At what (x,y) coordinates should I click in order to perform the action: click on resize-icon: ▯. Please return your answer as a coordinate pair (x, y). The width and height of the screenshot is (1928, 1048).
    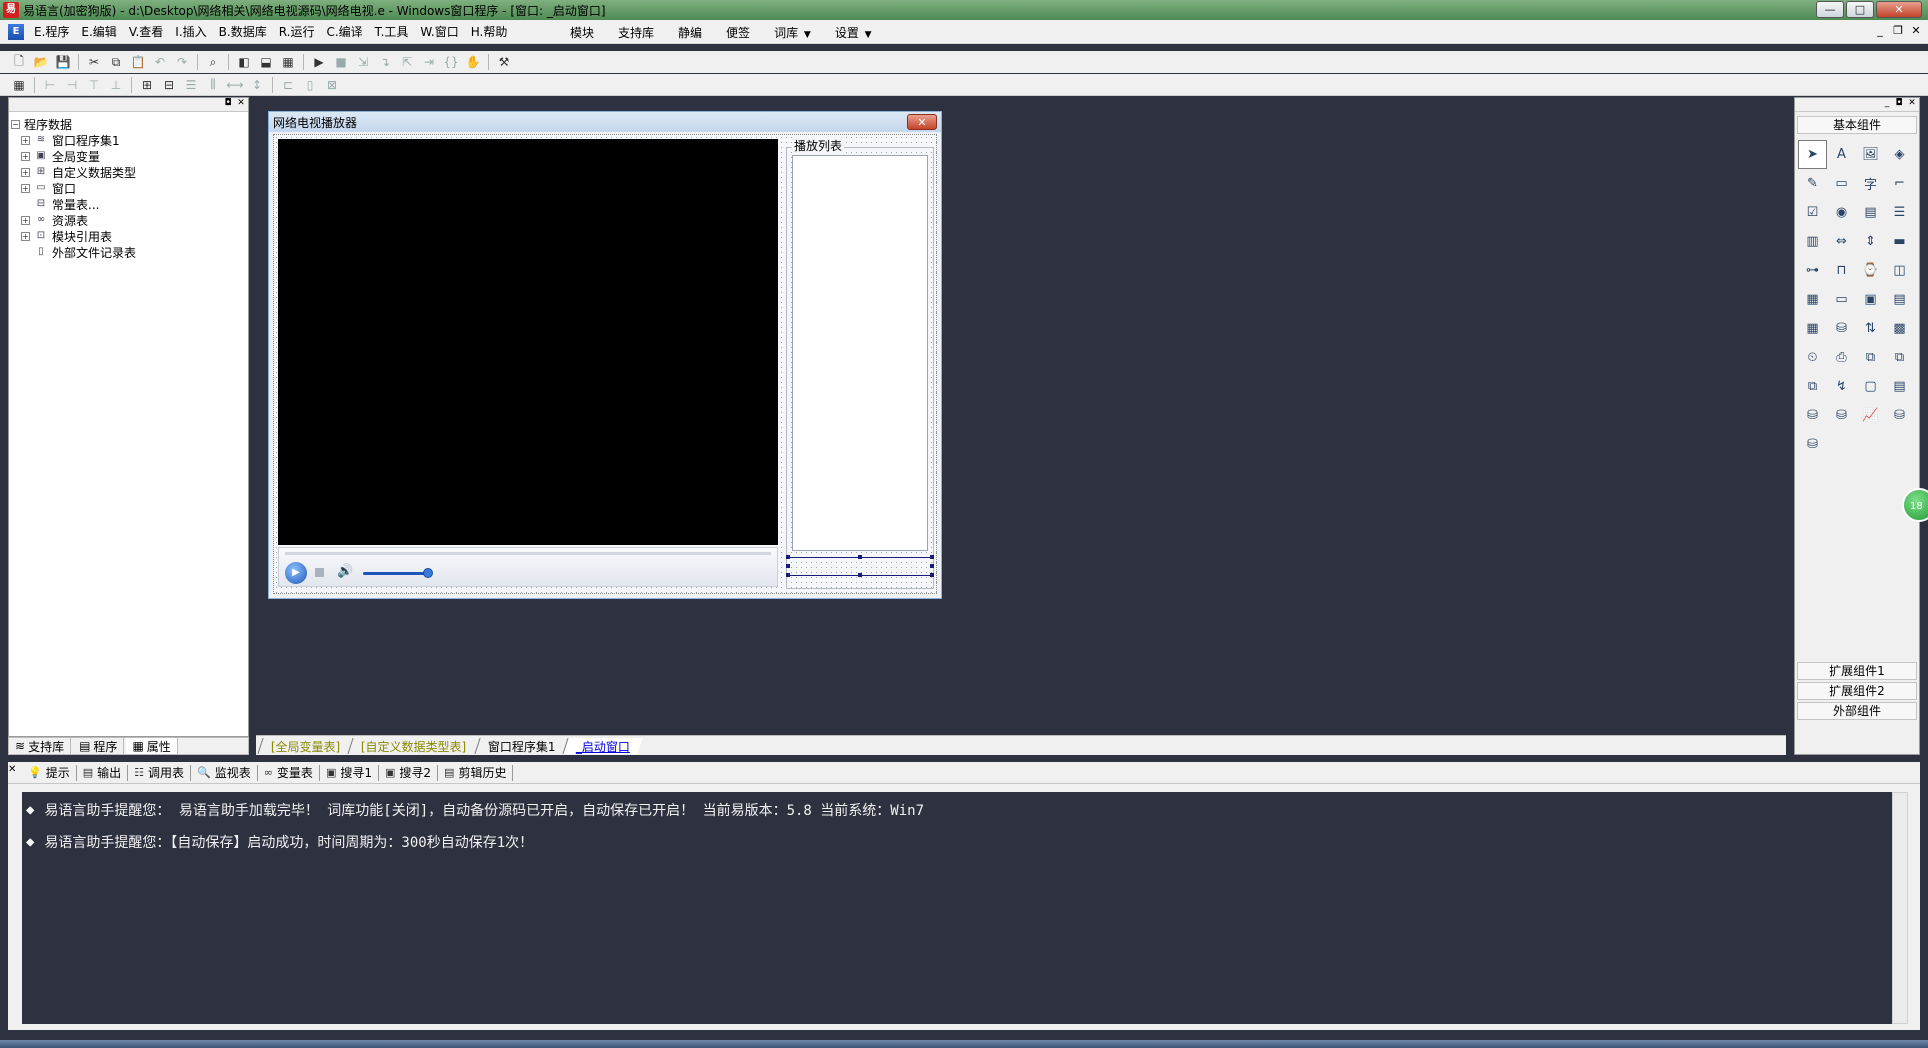
    Looking at the image, I should click on (310, 85).